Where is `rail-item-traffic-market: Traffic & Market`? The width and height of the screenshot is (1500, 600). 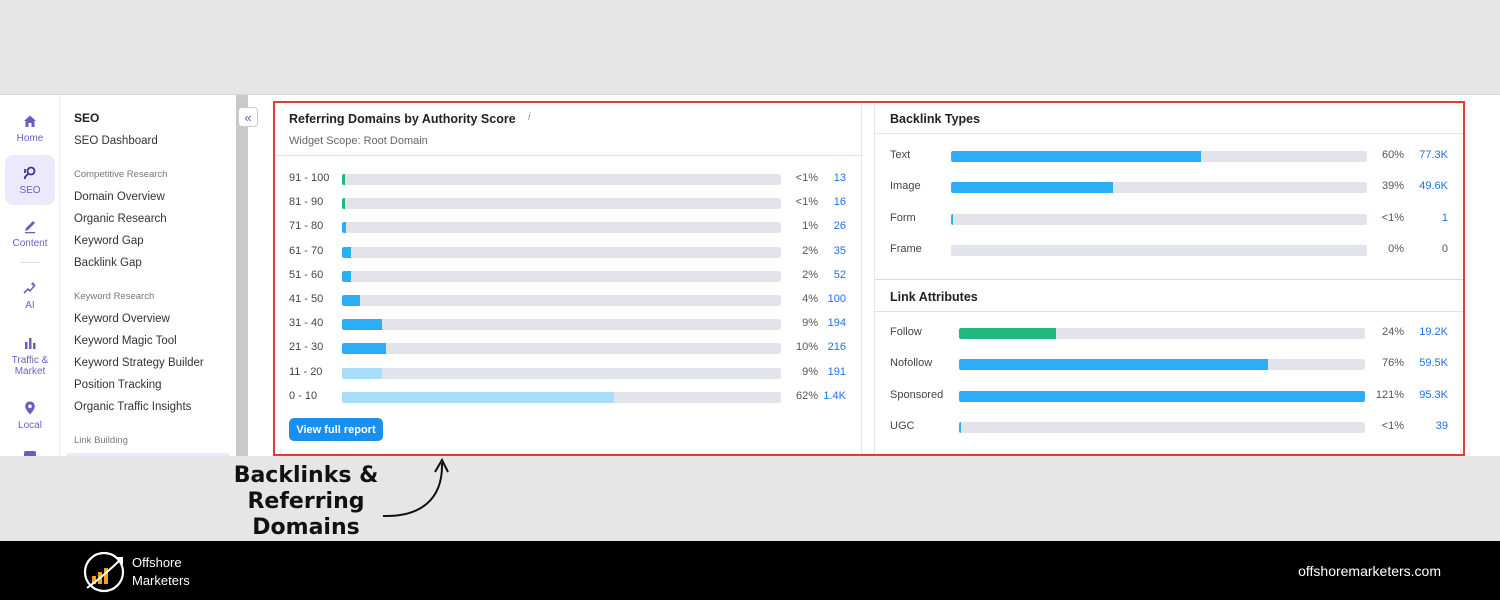
rail-item-traffic-market: Traffic & Market is located at coordinates (30, 356).